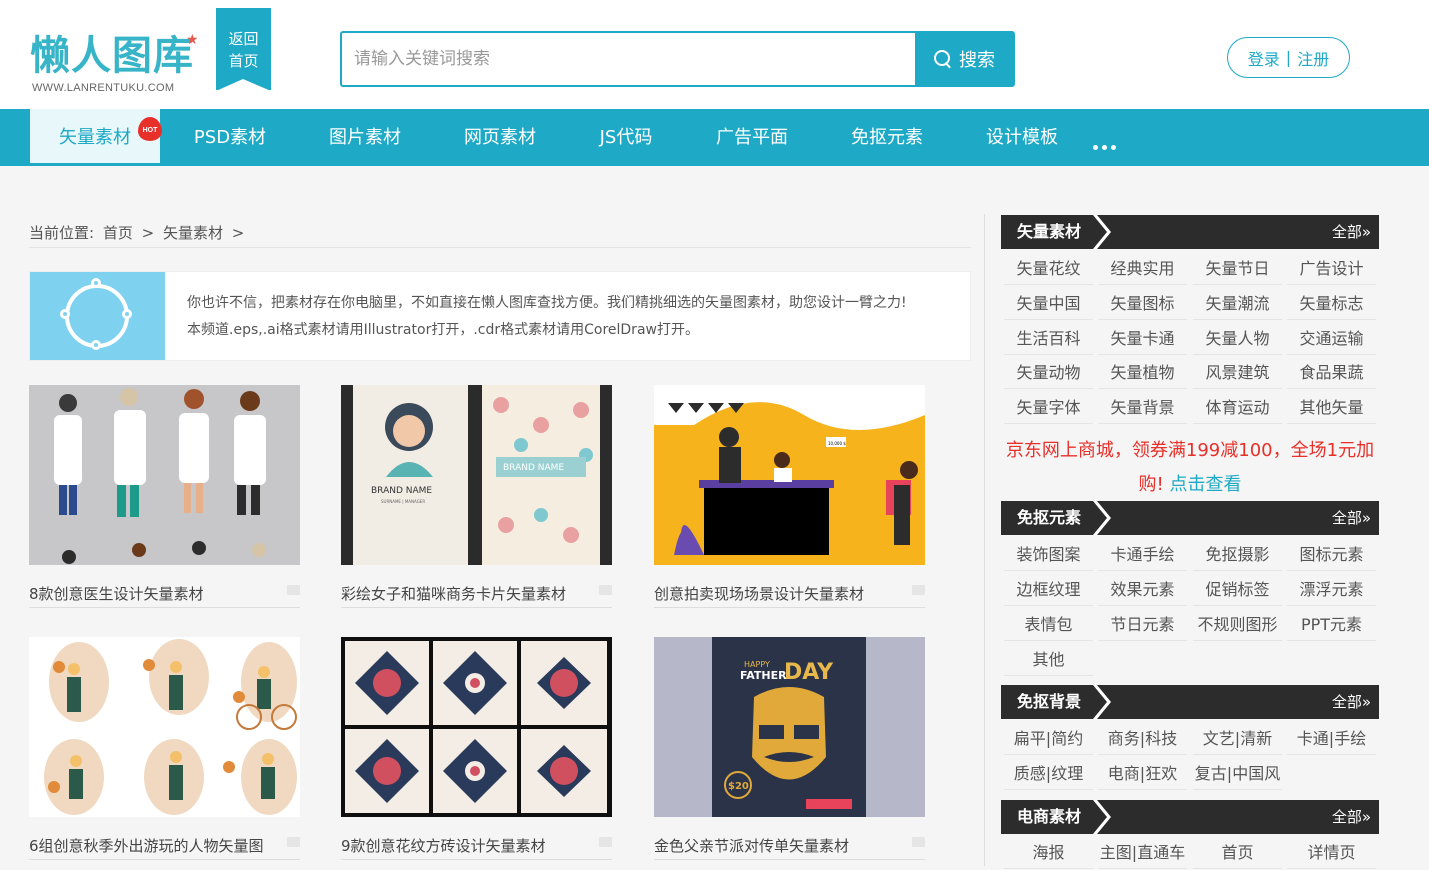 This screenshot has width=1429, height=870. Describe the element at coordinates (1049, 232) in the screenshot. I see `sidebar-title: 矢量素材` at that location.